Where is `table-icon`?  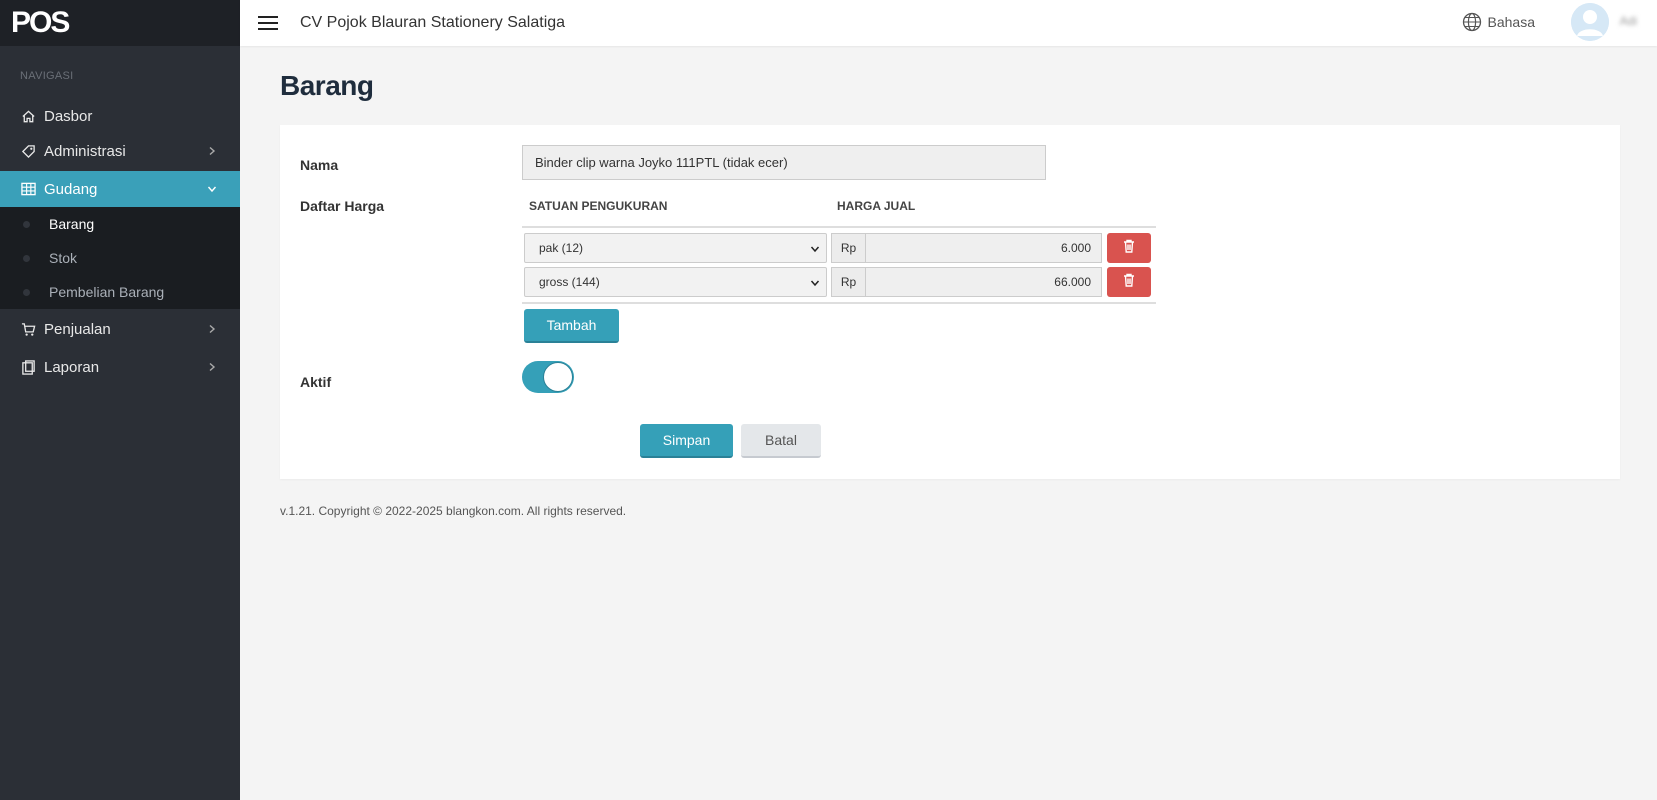 table-icon is located at coordinates (28, 189).